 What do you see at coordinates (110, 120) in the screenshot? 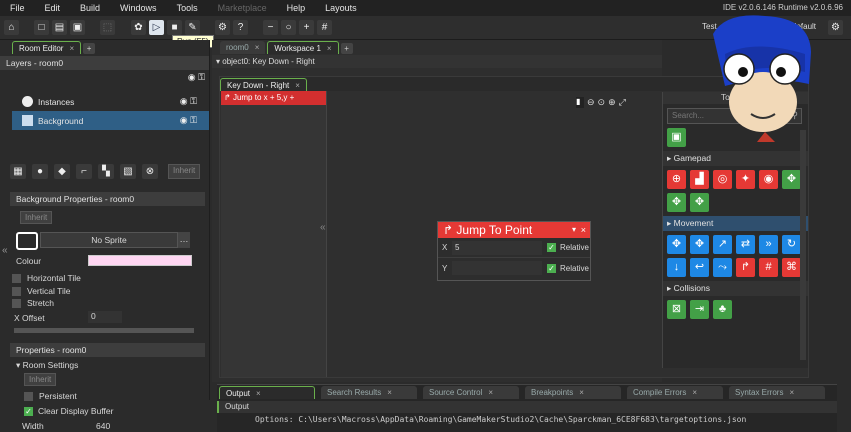
I see `layer-background: Background ◉ ⚿` at bounding box center [110, 120].